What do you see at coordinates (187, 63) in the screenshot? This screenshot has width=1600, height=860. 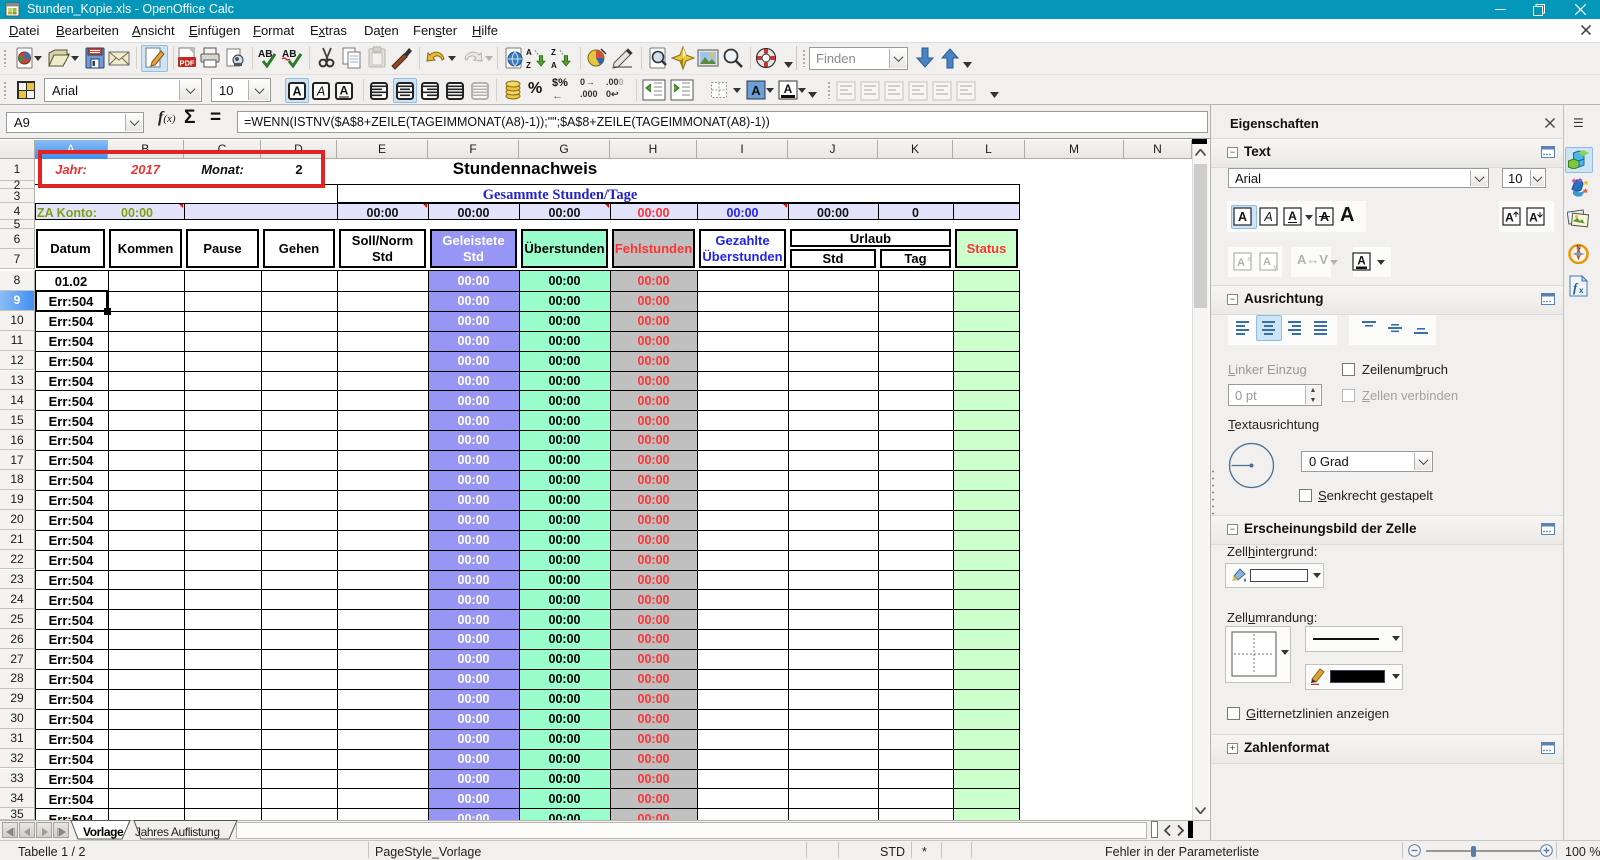 I see `svg-text: PDF` at bounding box center [187, 63].